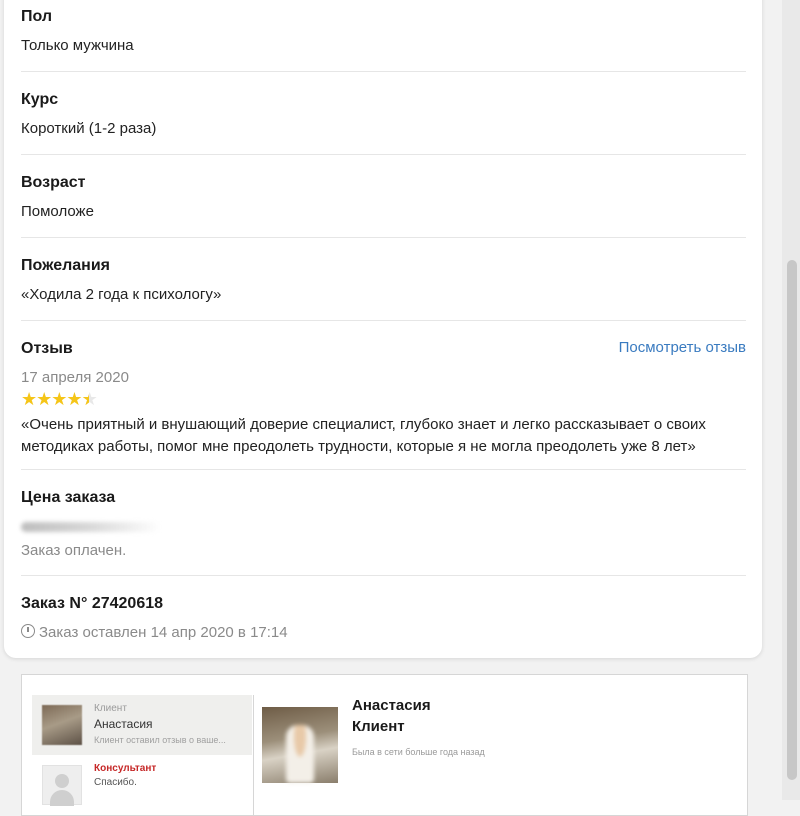 The height and width of the screenshot is (816, 800). What do you see at coordinates (40, 99) in the screenshot?
I see `course-label: Курс` at bounding box center [40, 99].